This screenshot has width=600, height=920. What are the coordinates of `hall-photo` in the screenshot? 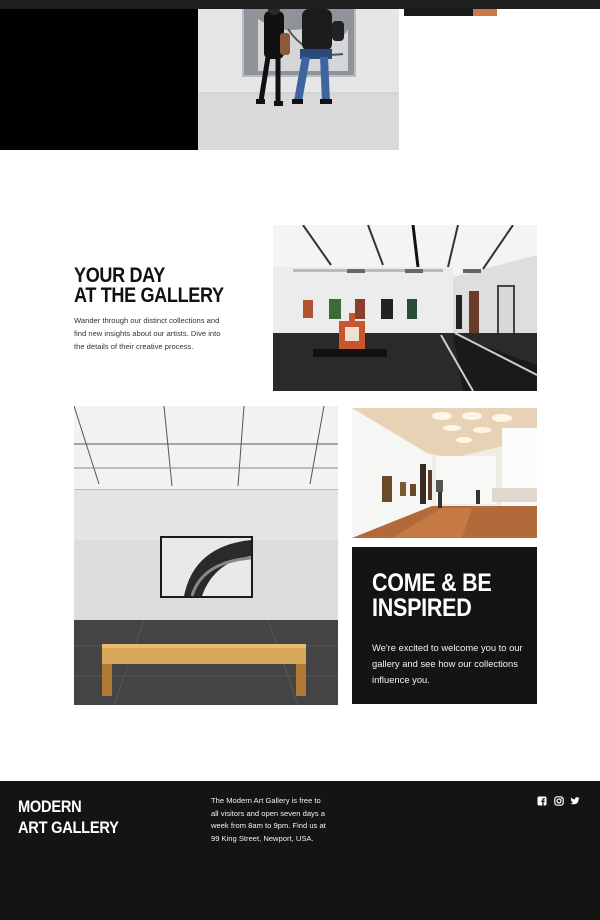 It's located at (444, 473).